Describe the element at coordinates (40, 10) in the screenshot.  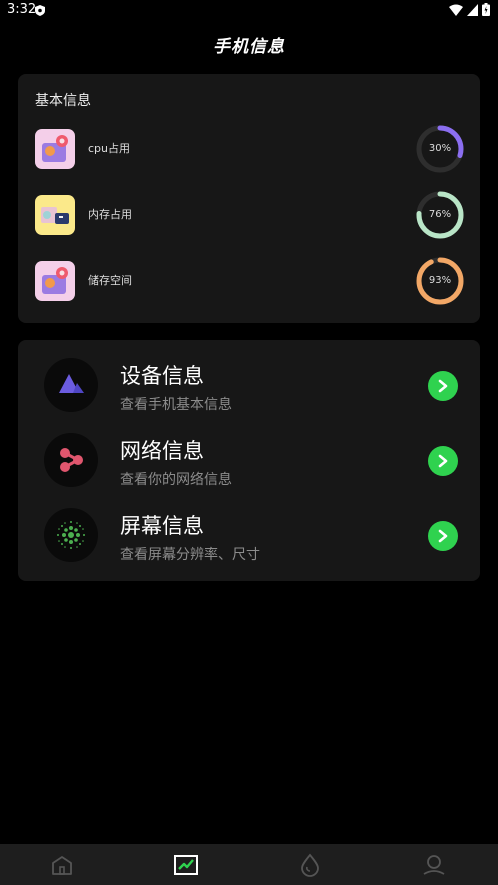
I see `shield-icon` at that location.